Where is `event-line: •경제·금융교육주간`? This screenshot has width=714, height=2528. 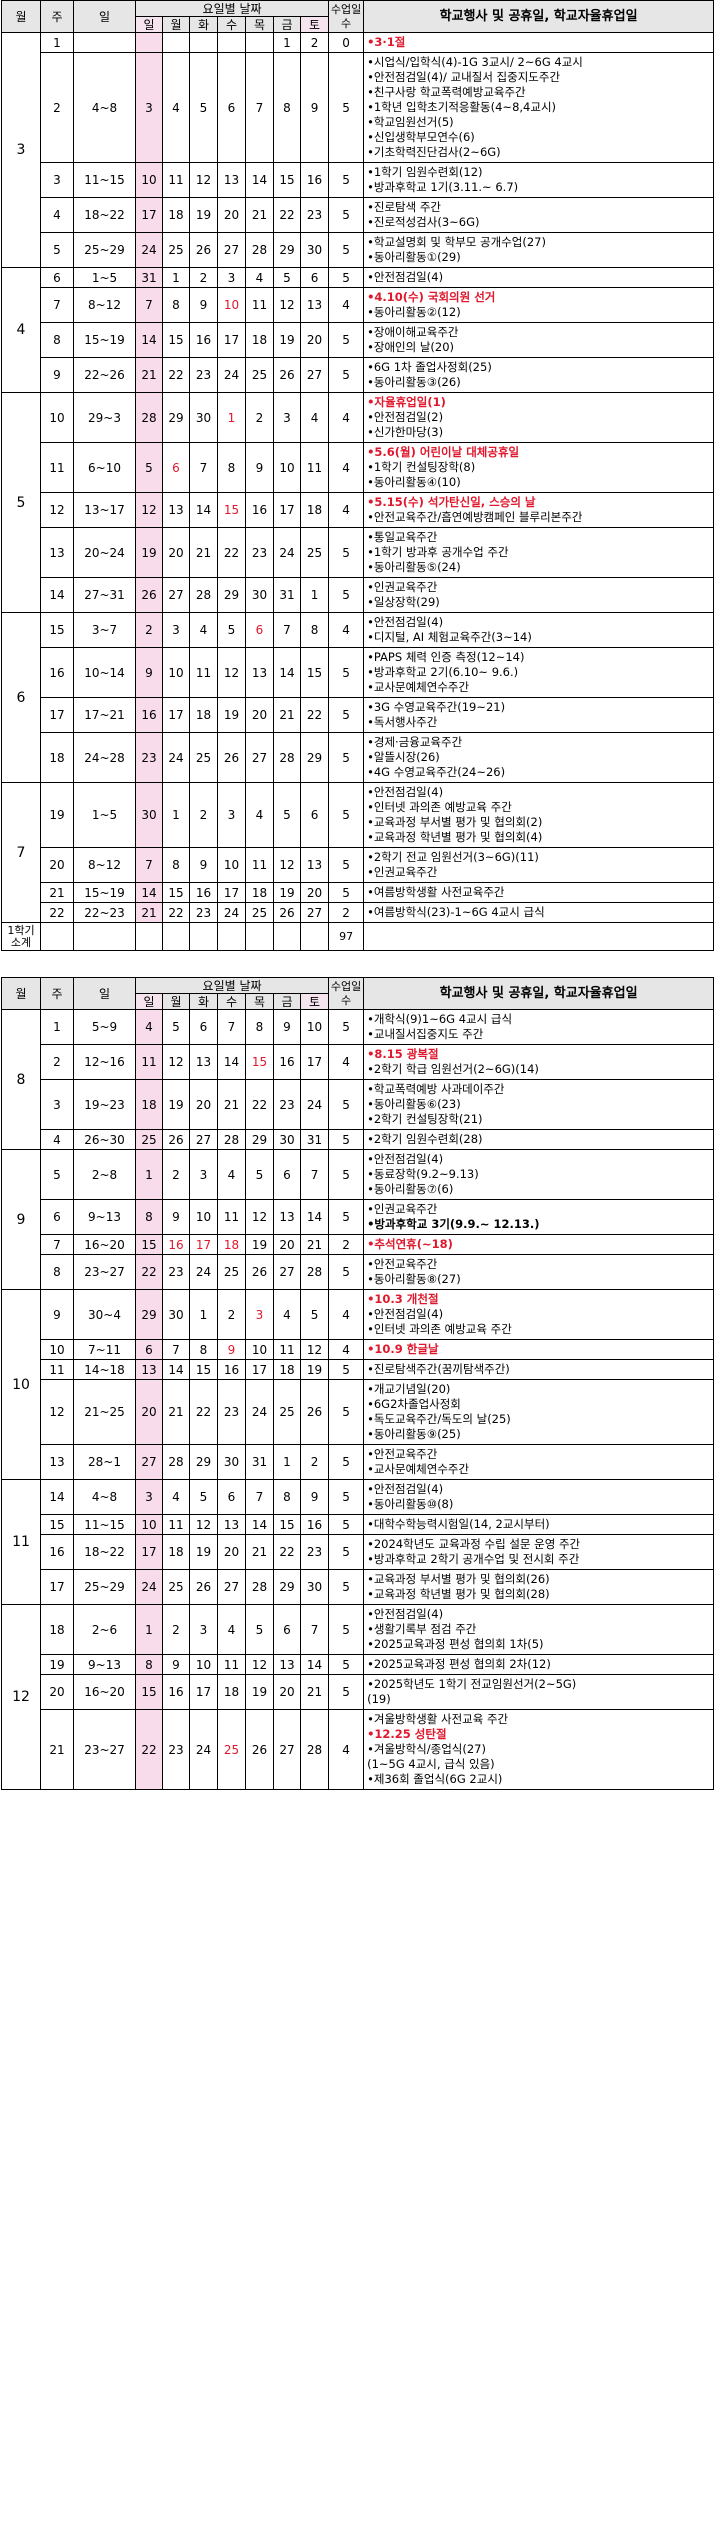 event-line: •경제·금융교육주간 is located at coordinates (415, 742).